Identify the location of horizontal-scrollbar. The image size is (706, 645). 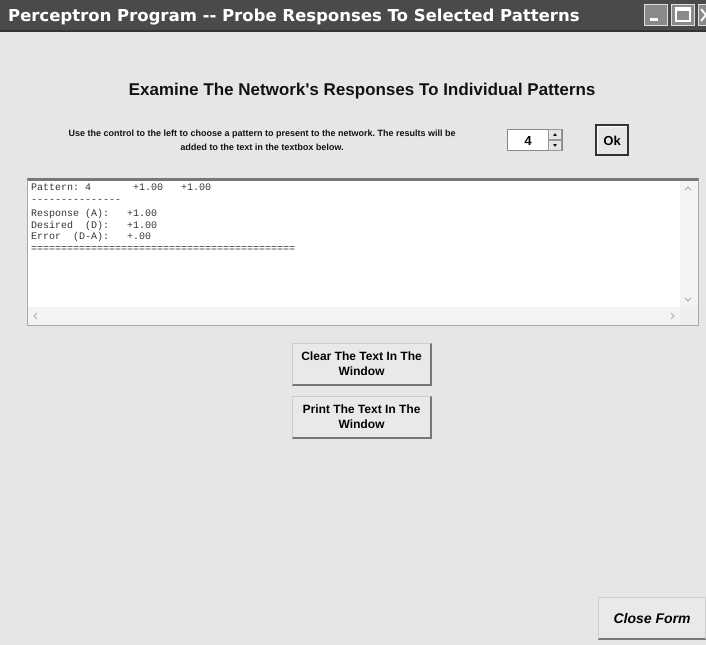
(354, 316).